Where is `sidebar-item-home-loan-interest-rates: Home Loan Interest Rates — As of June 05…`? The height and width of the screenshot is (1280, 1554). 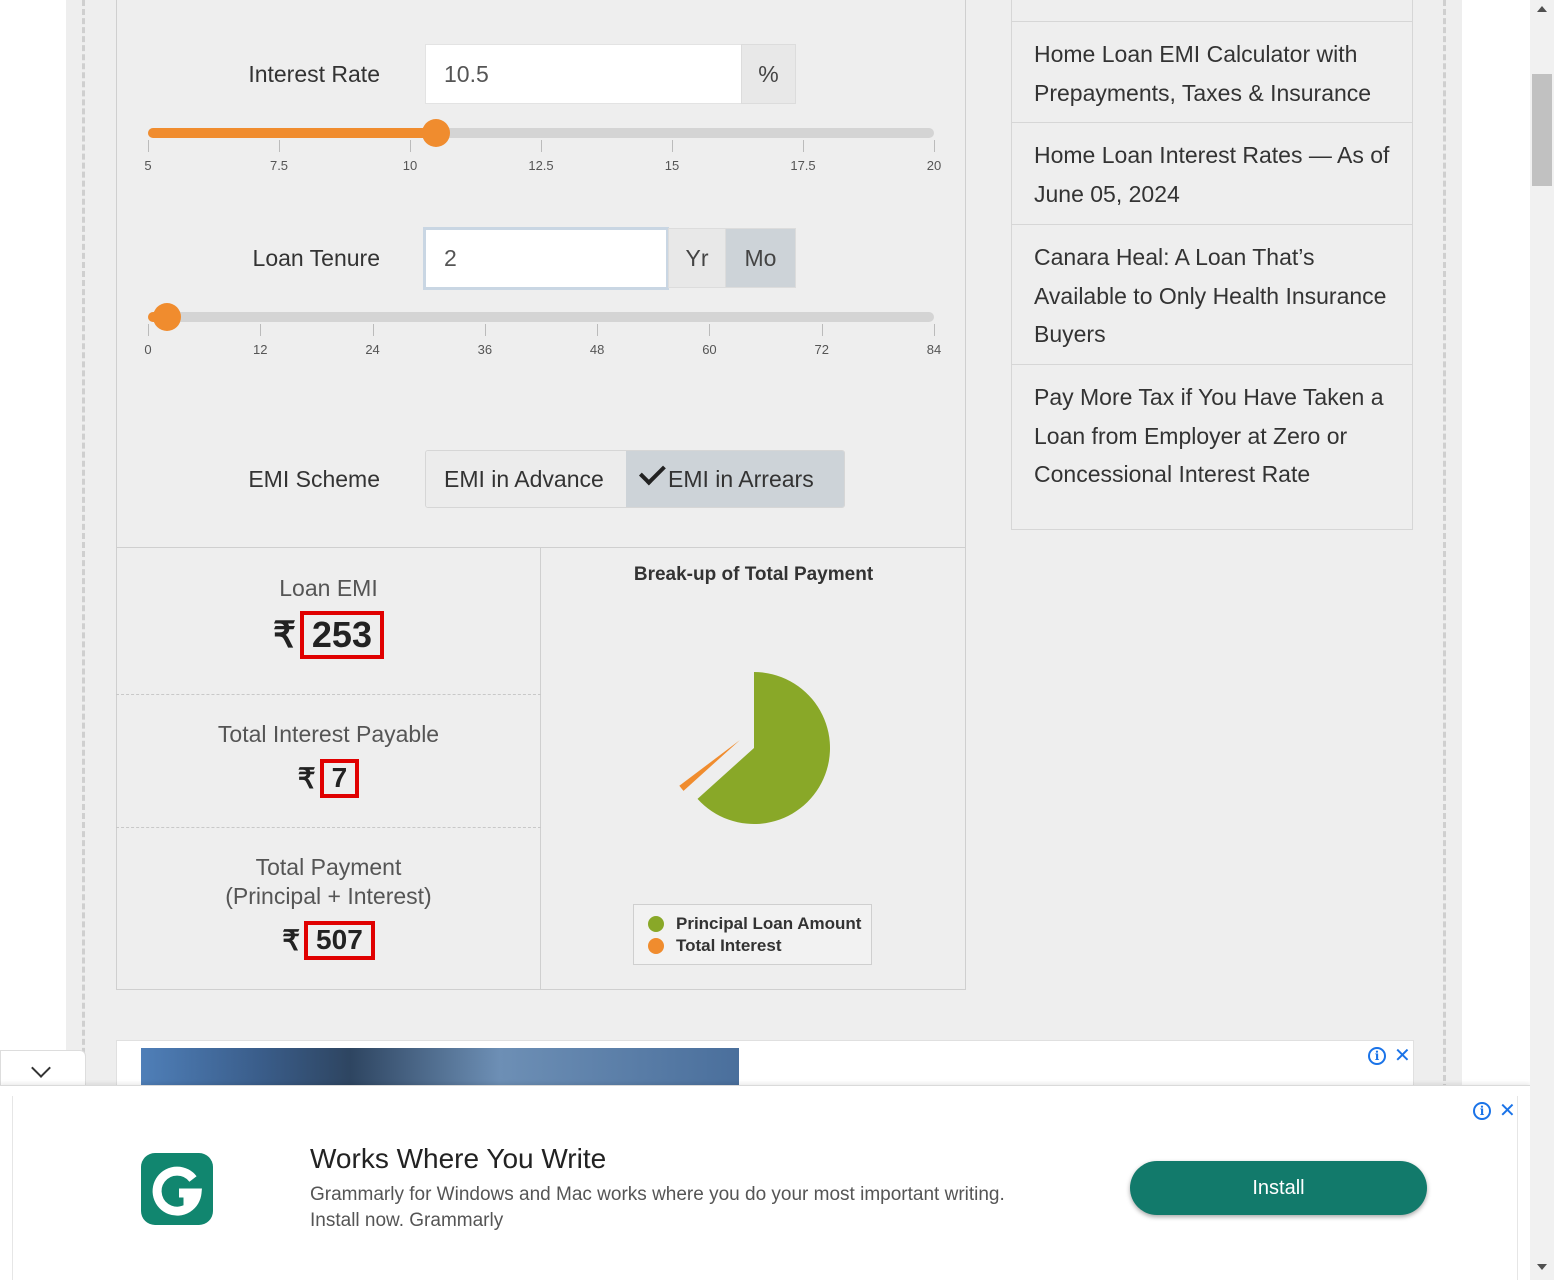
sidebar-item-home-loan-interest-rates: Home Loan Interest Rates — As of June 05… is located at coordinates (1212, 173).